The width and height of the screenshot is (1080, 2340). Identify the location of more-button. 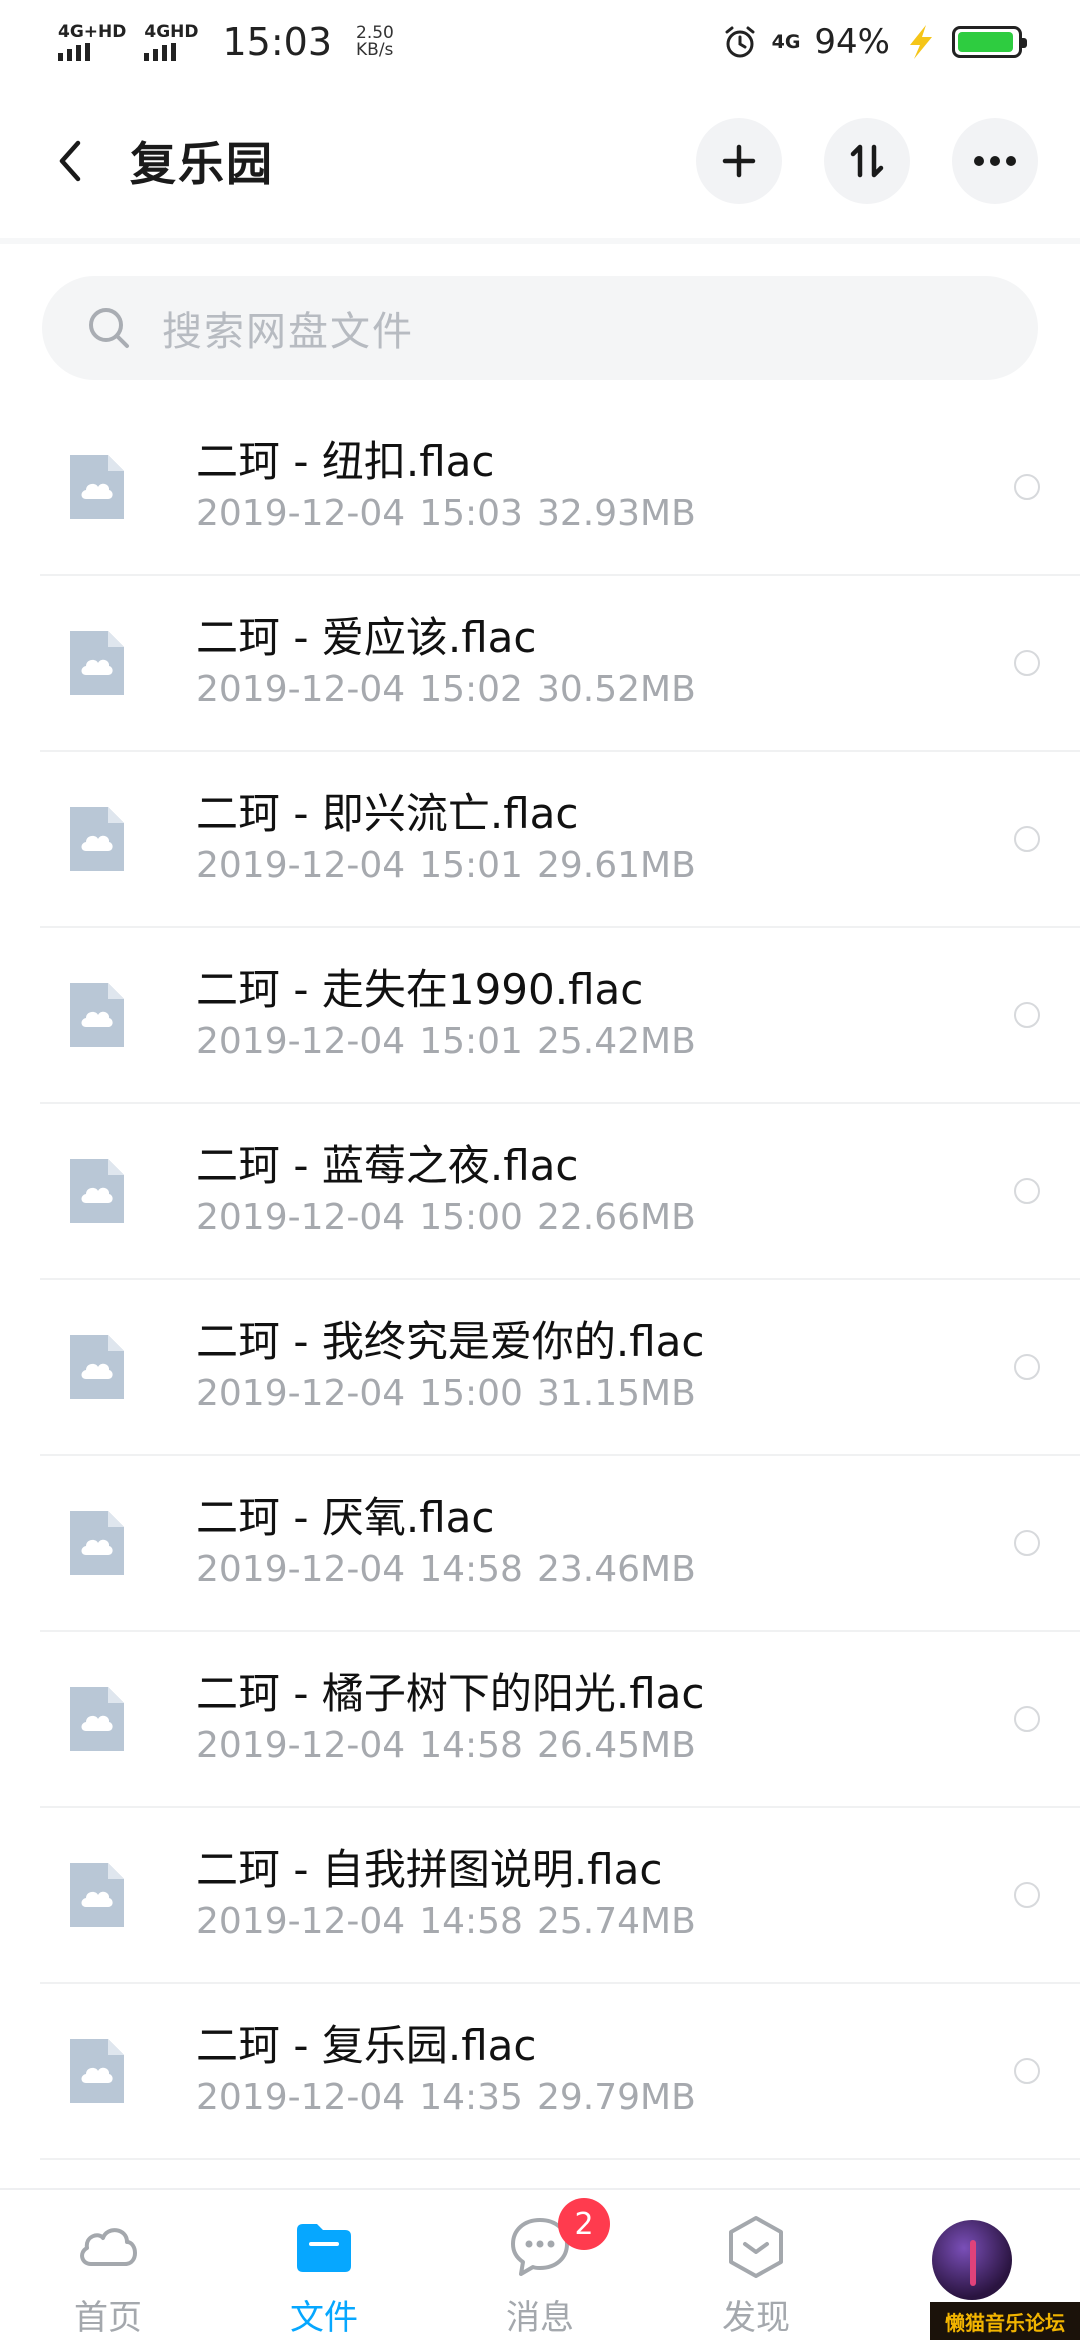
(995, 161).